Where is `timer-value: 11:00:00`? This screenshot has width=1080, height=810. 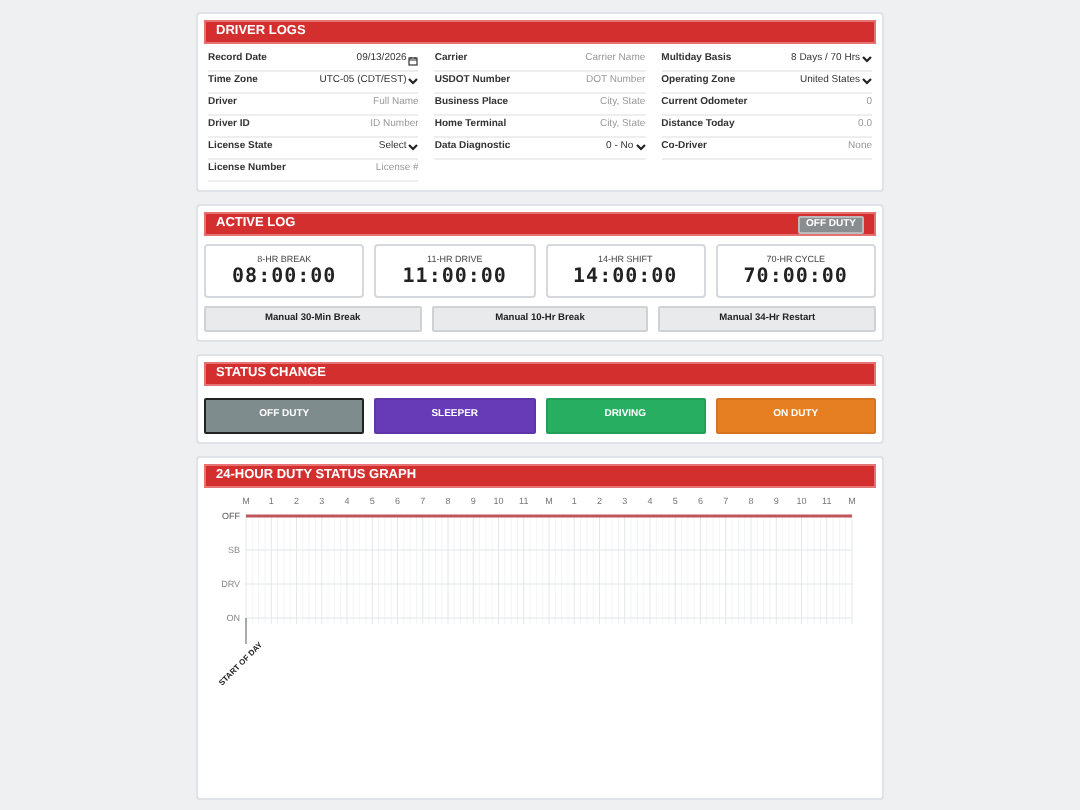 timer-value: 11:00:00 is located at coordinates (454, 277).